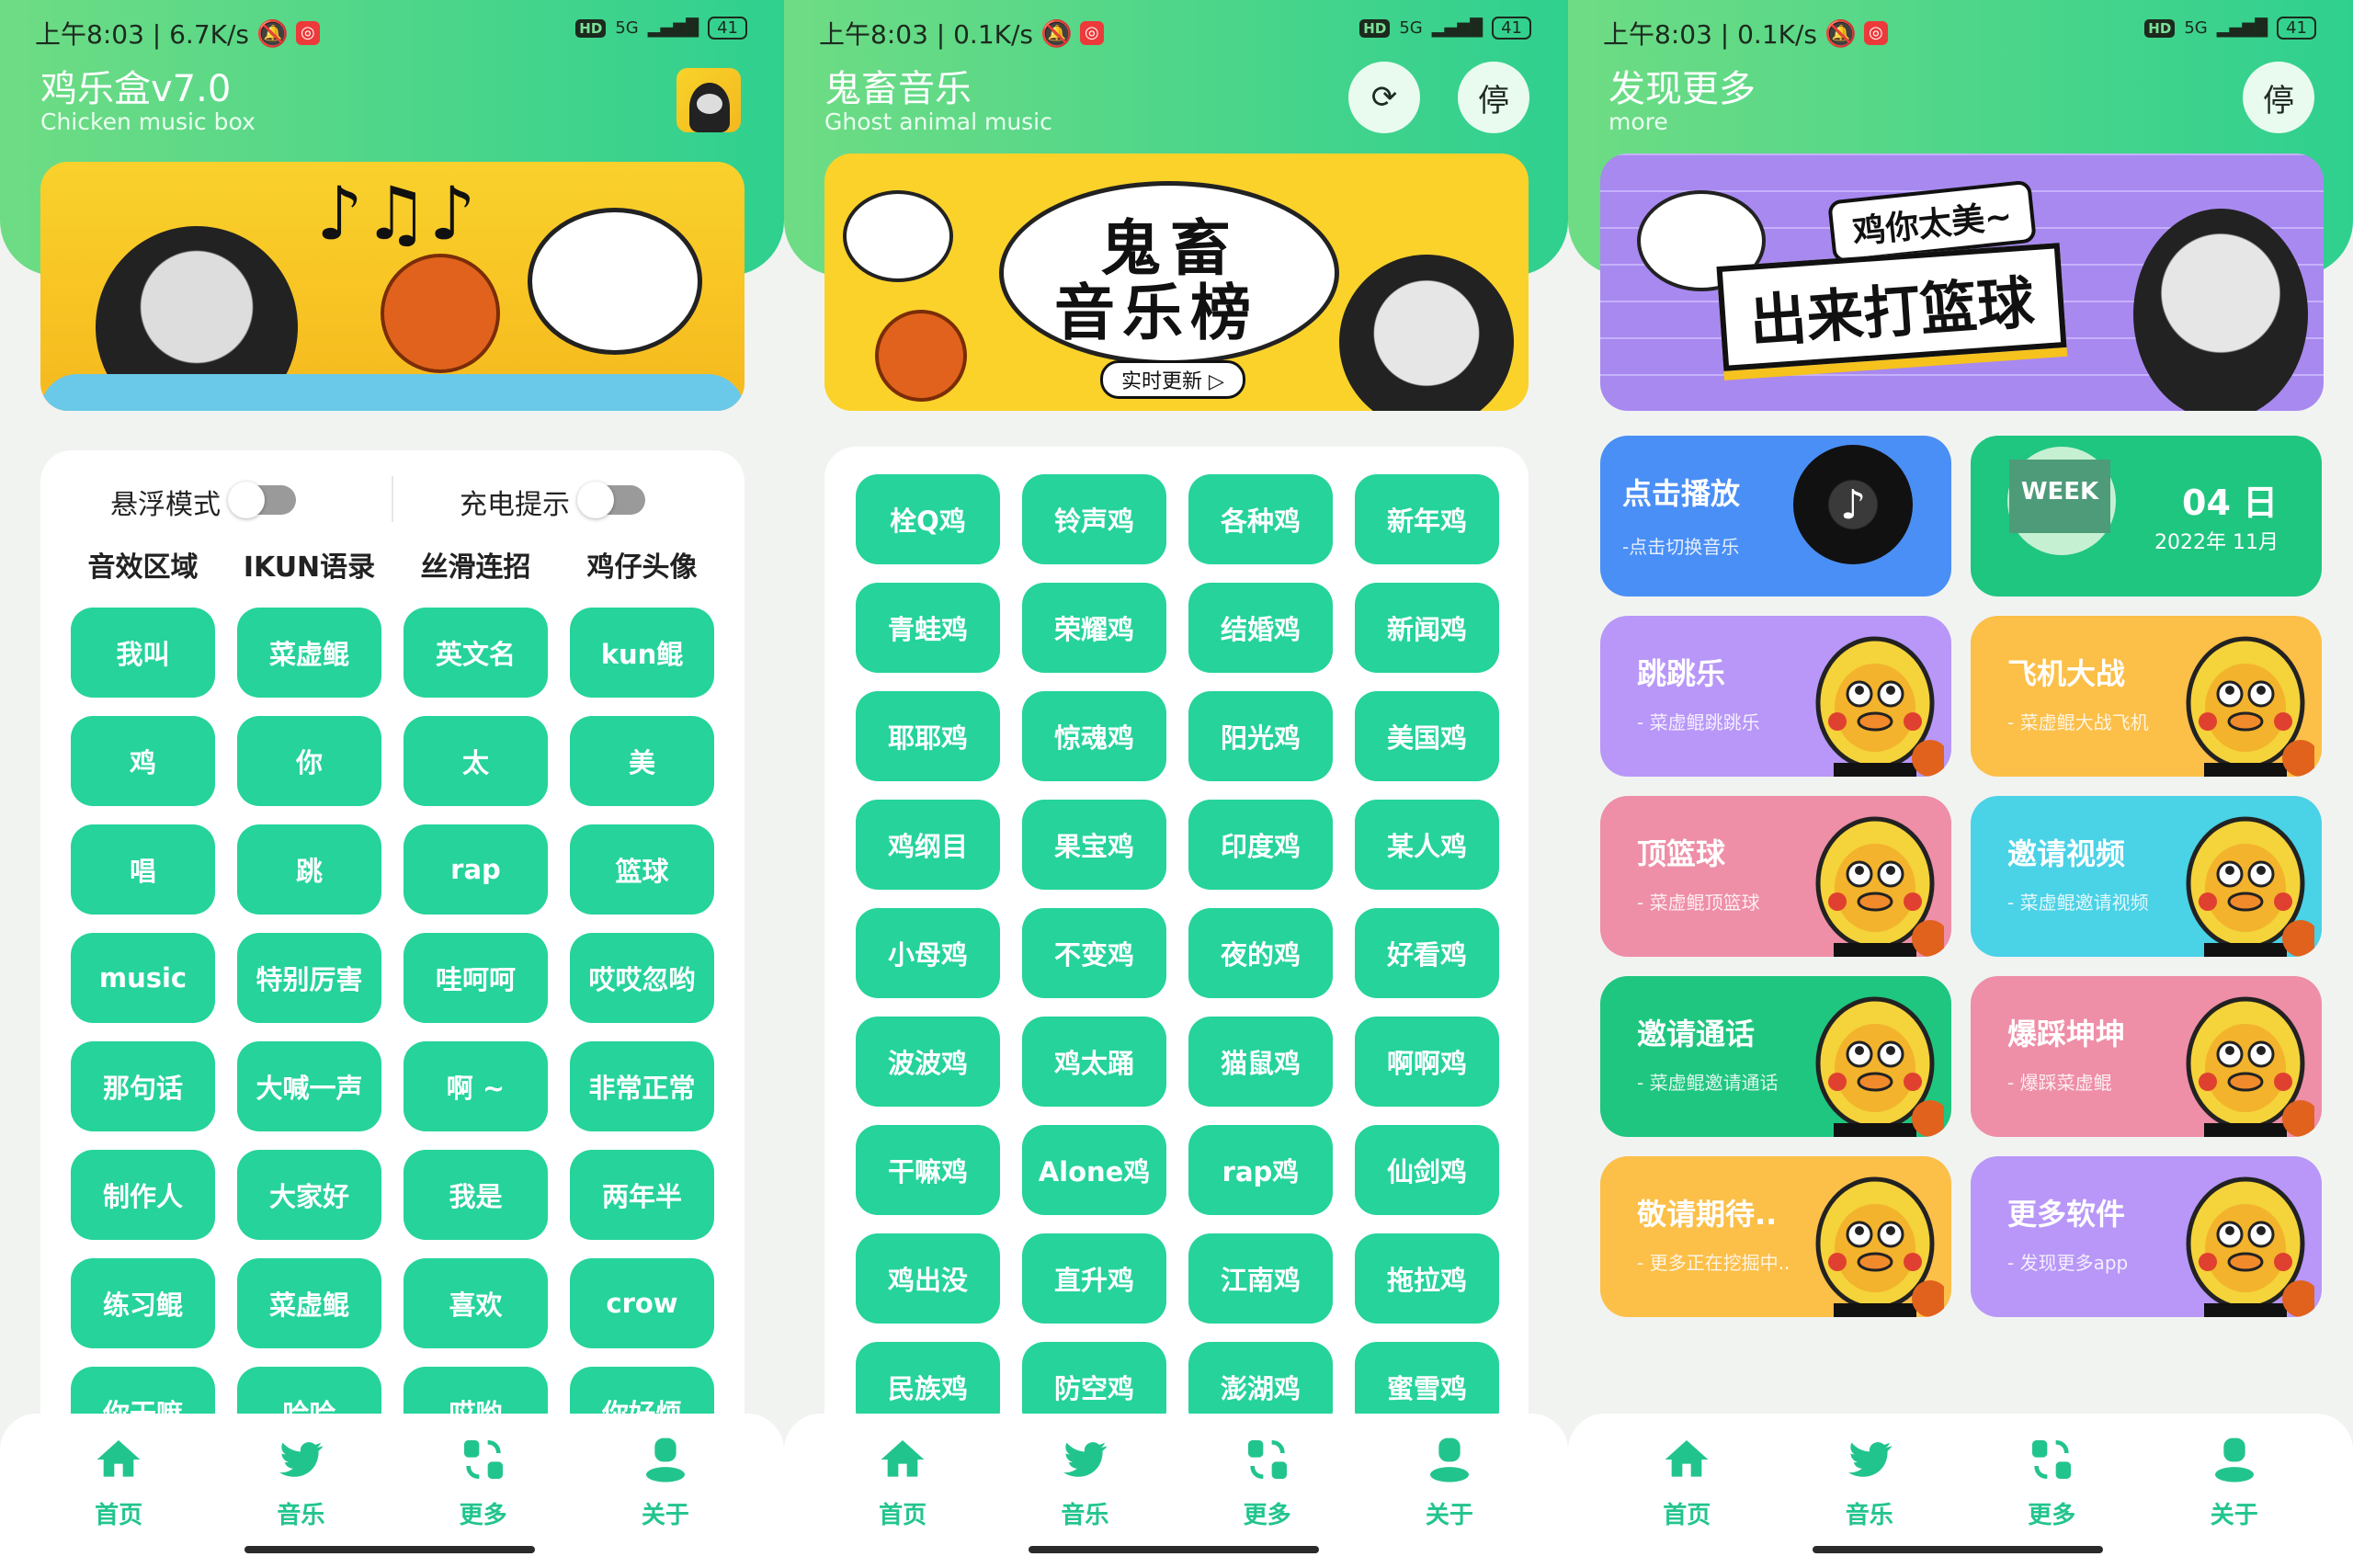 The image size is (2353, 1568). What do you see at coordinates (642, 653) in the screenshot?
I see `sound-button: kun鲲` at bounding box center [642, 653].